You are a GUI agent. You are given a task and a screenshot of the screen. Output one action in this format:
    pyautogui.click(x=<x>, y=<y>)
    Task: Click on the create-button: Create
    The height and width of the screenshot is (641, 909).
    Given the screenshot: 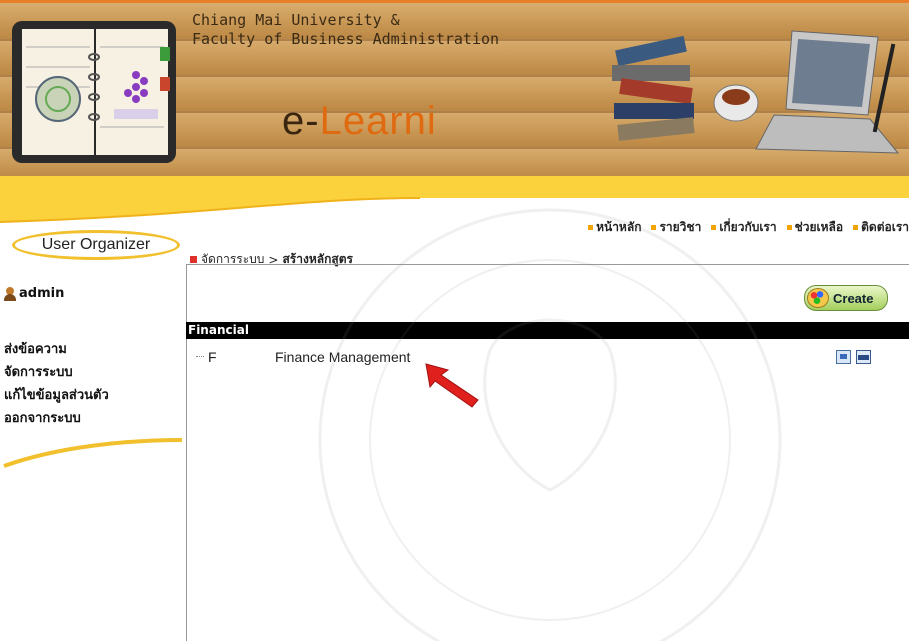 What is the action you would take?
    pyautogui.click(x=846, y=298)
    